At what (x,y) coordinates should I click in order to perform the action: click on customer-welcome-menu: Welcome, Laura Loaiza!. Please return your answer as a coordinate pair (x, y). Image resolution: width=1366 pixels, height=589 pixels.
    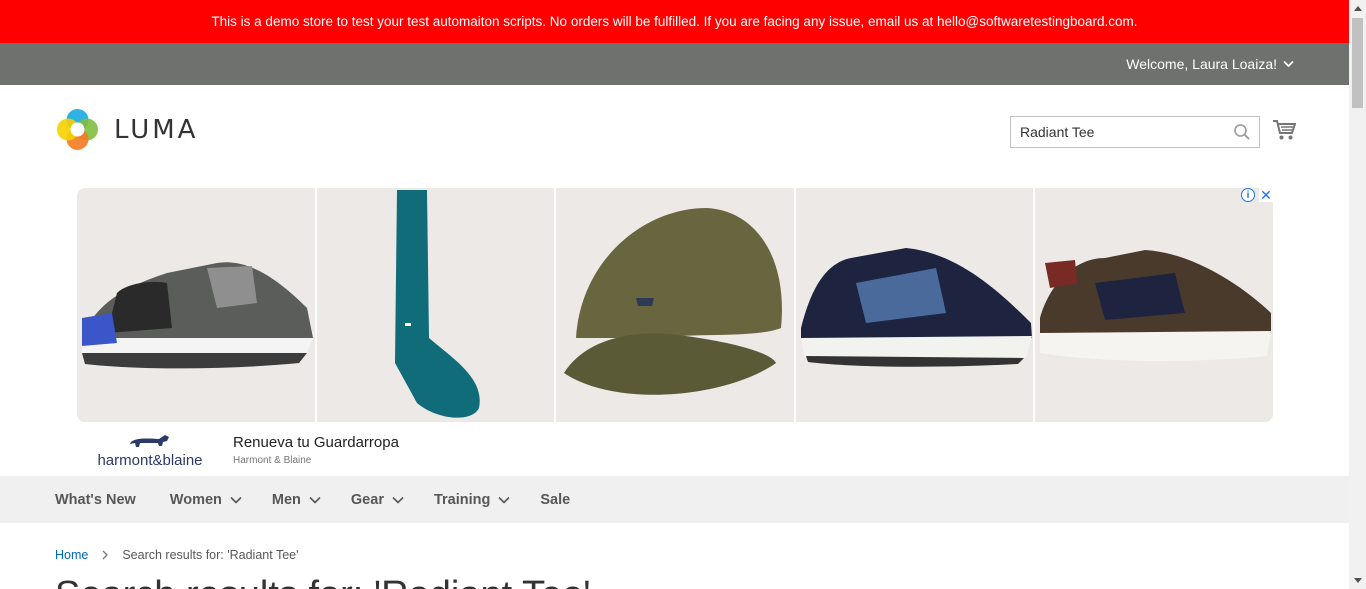
    Looking at the image, I should click on (1210, 64).